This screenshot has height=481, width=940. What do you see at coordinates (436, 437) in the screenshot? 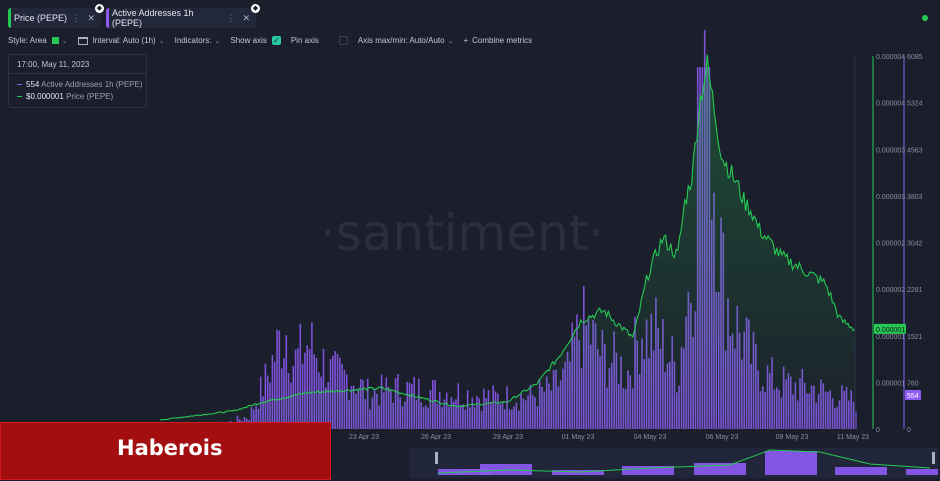
I see `x-tick-label: 26 Apr 23` at bounding box center [436, 437].